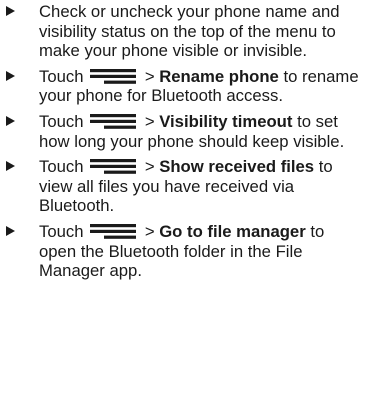 The image size is (372, 397). I want to click on menu-option-label: Visibility timeout, so click(226, 121).